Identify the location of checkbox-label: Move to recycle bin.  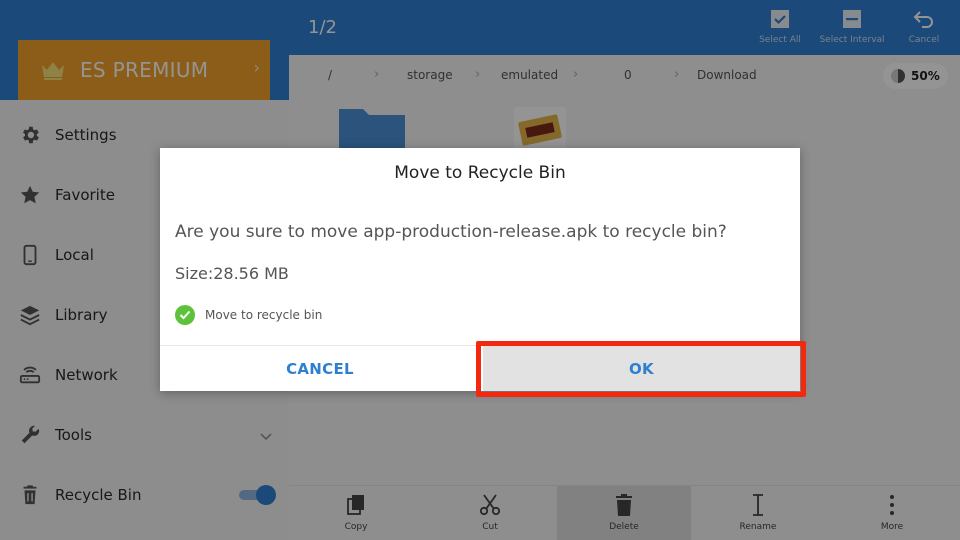
(264, 315).